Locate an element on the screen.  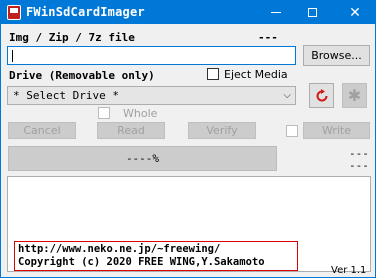
asterisk-icon: ✱ is located at coordinates (354, 95).